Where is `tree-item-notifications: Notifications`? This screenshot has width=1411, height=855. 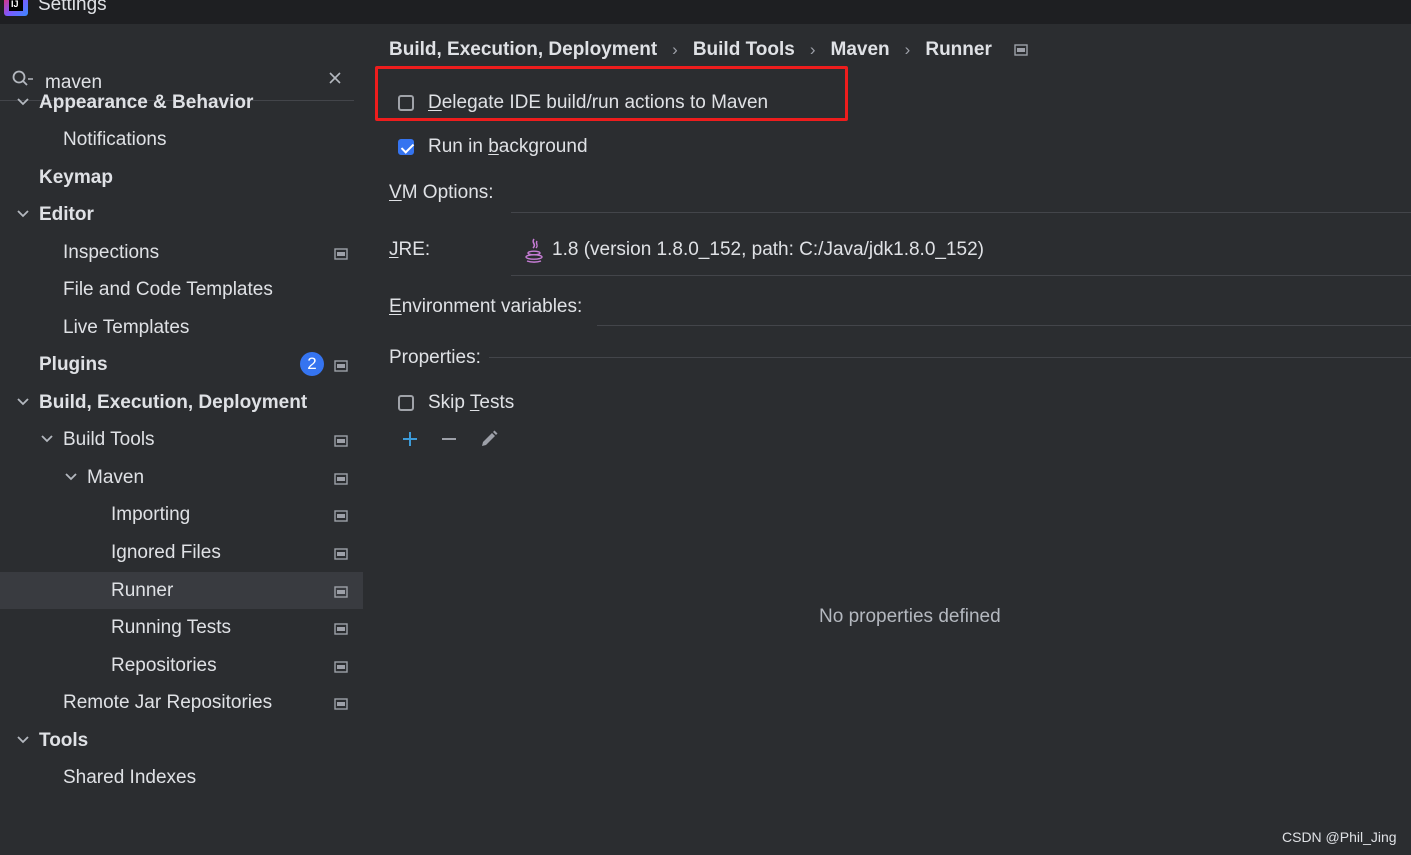 tree-item-notifications: Notifications is located at coordinates (181, 139).